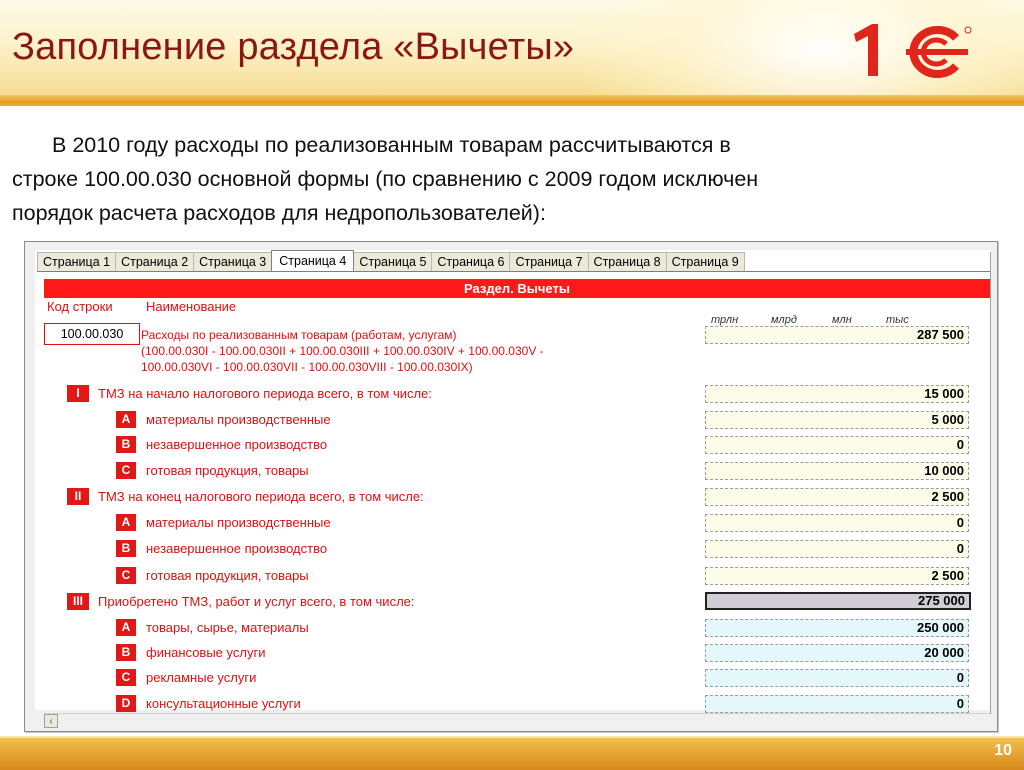 The image size is (1024, 770). Describe the element at coordinates (238, 419) in the screenshot. I see `item-label-i-a: материалы производственные` at that location.